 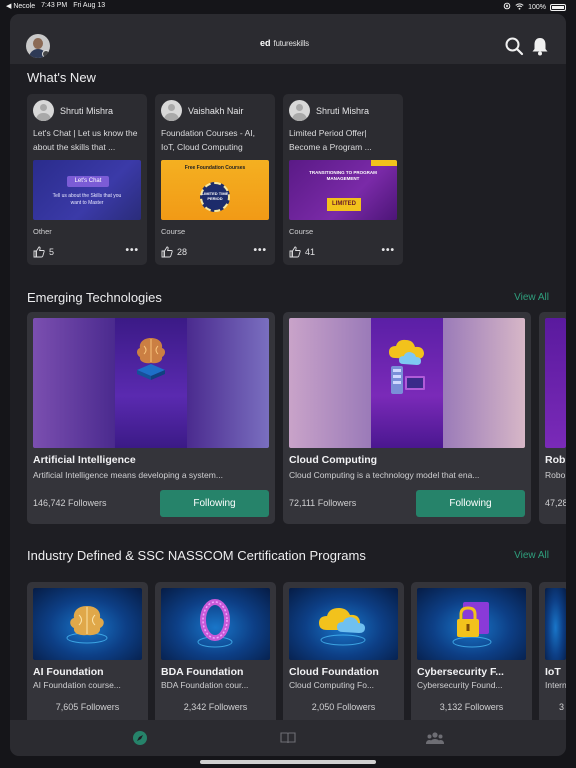 What do you see at coordinates (561, 707) in the screenshot?
I see `followers-count: 3` at bounding box center [561, 707].